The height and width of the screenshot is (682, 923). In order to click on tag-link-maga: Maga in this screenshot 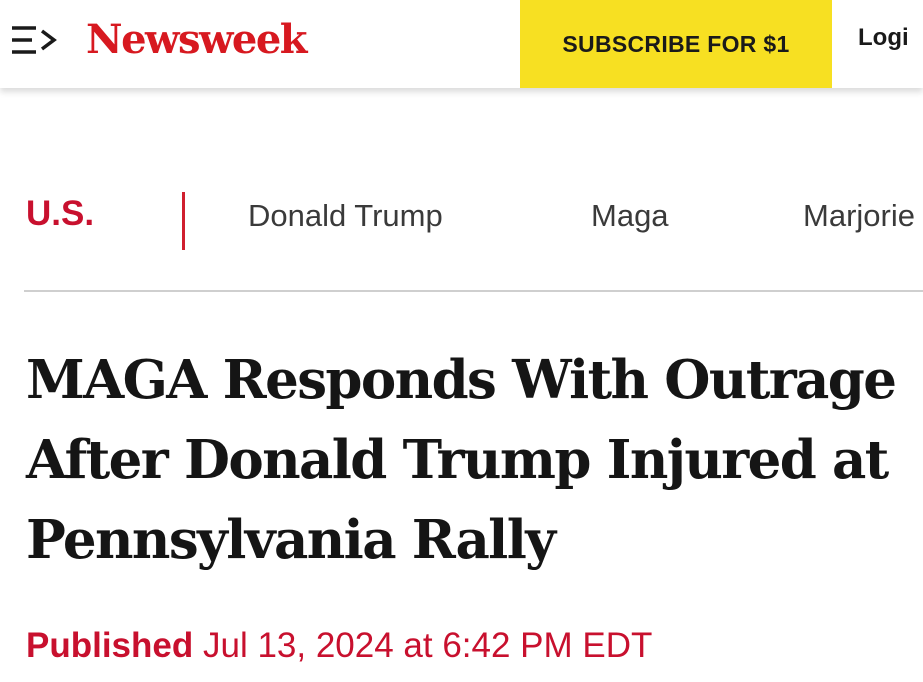, I will do `click(630, 216)`.